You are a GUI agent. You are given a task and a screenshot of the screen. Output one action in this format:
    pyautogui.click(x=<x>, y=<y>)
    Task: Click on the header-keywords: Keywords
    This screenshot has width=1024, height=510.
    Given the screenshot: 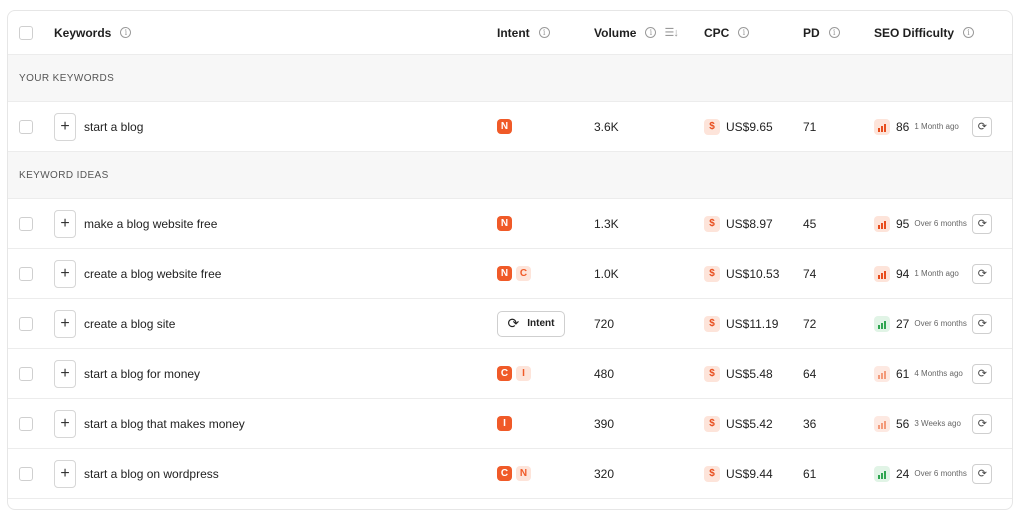 What is the action you would take?
    pyautogui.click(x=82, y=33)
    